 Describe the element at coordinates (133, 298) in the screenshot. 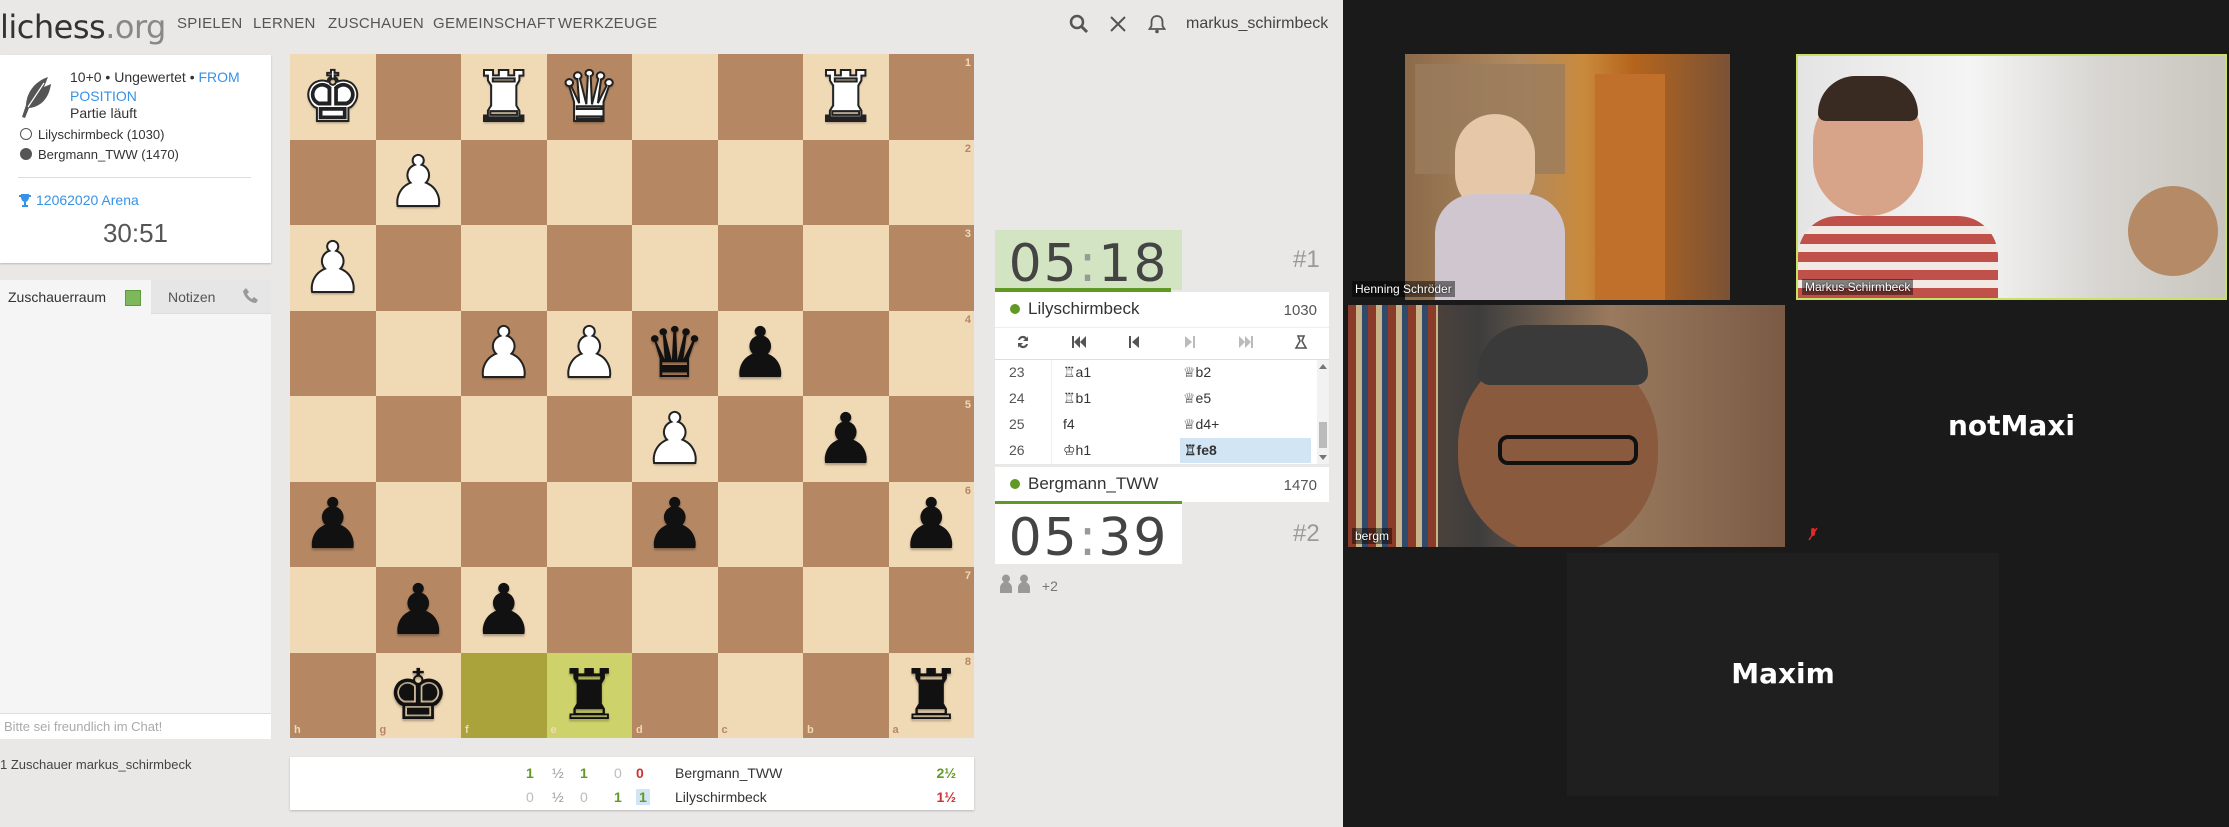

I see `chat-toggle-checkbox` at that location.